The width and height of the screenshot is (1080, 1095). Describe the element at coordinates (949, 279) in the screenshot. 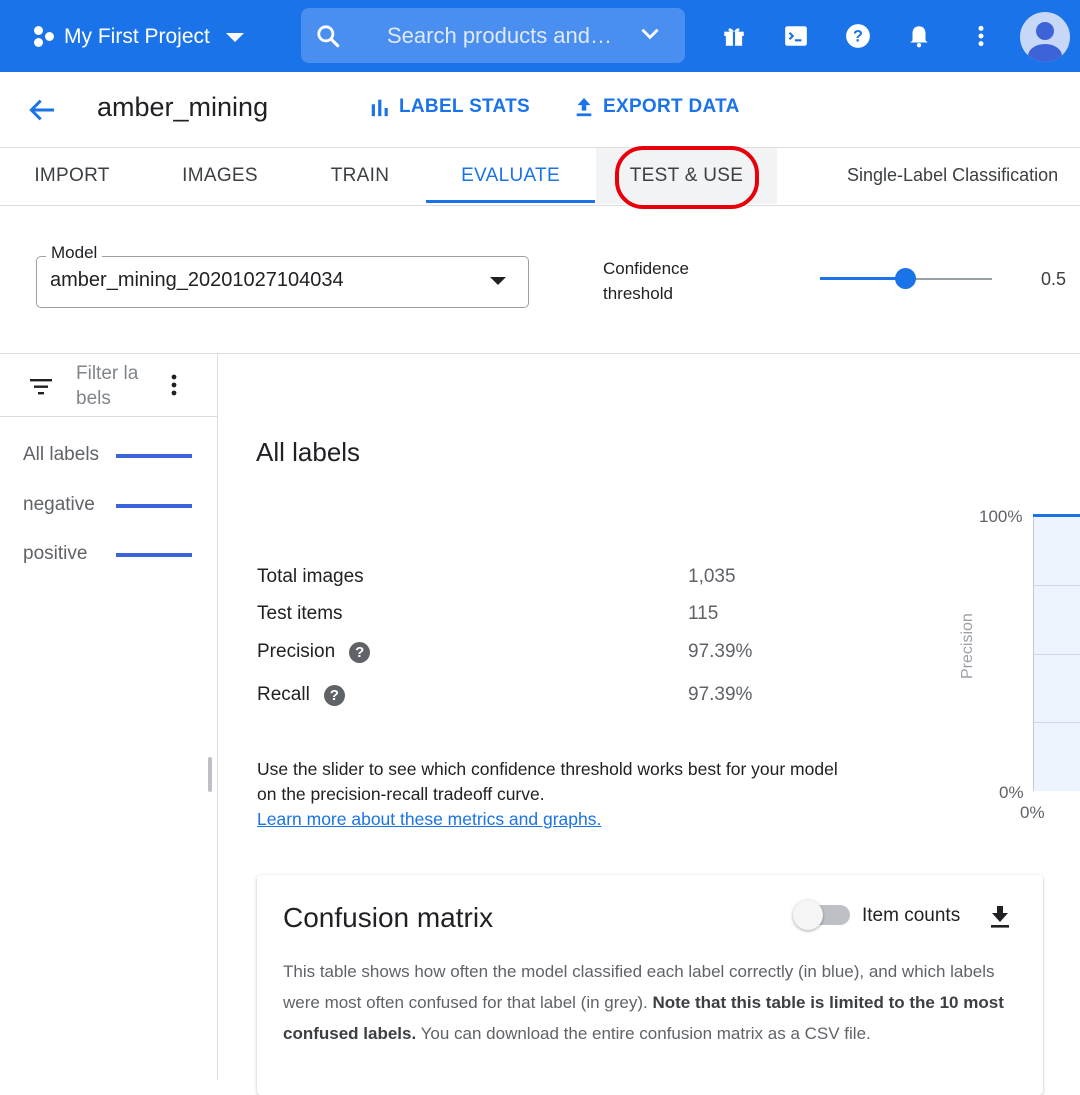

I see `slider-track` at that location.